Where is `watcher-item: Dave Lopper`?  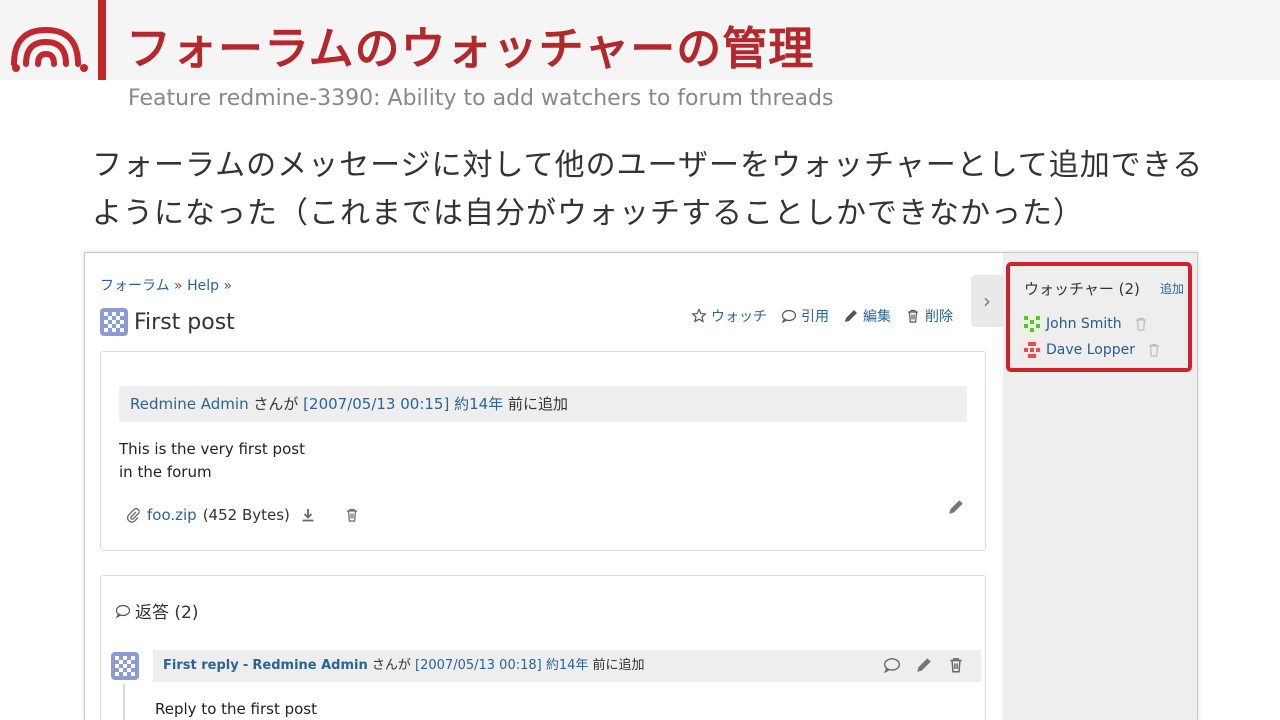
watcher-item: Dave Lopper is located at coordinates (1091, 350).